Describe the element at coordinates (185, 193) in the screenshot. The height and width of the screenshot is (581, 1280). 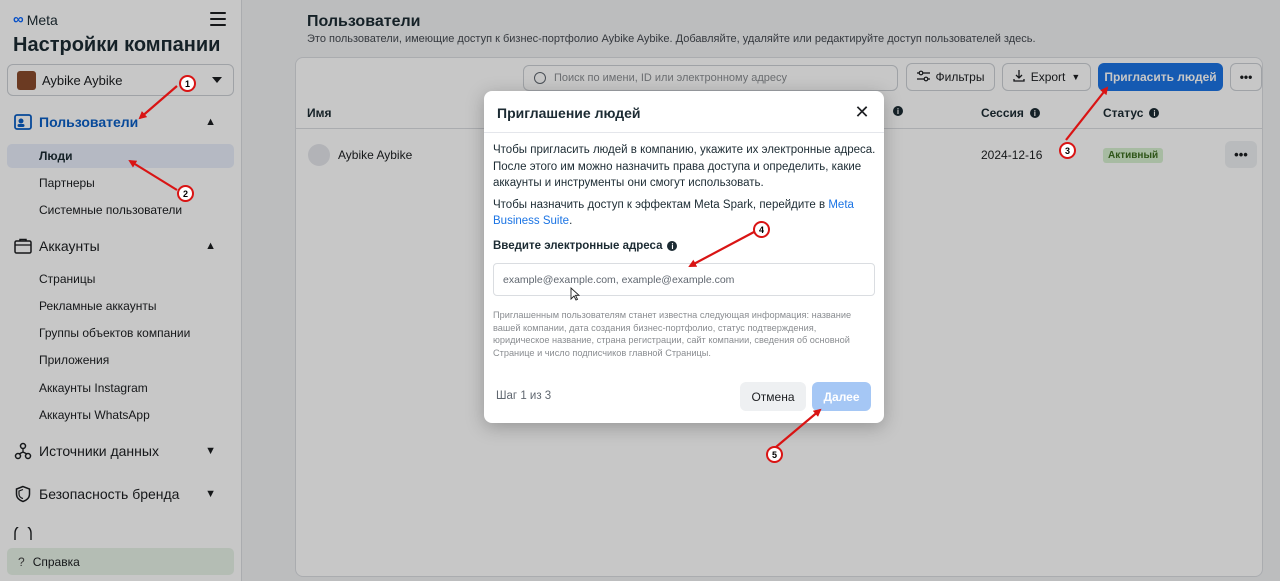
I see `annotation-marker-2: 2` at that location.